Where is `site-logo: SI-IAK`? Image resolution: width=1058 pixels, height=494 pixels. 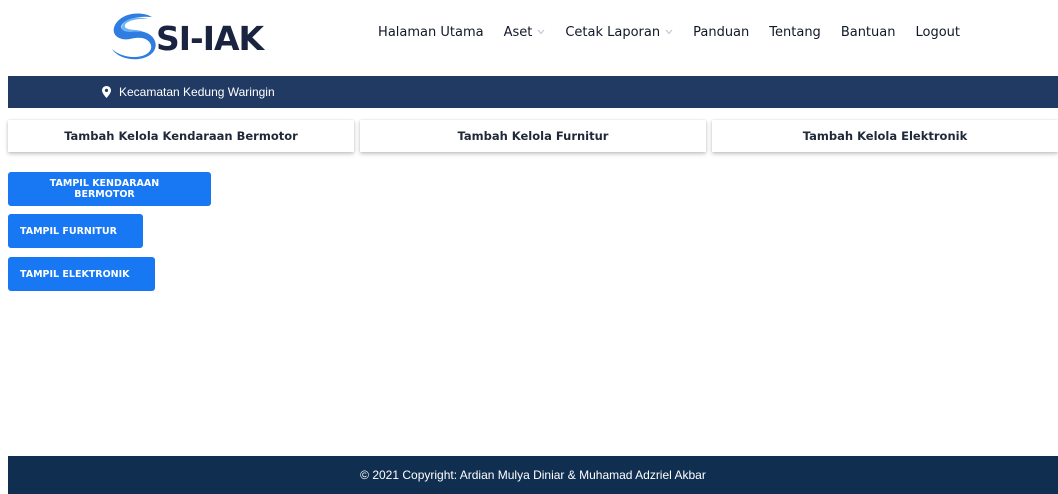
site-logo: SI-IAK is located at coordinates (186, 36).